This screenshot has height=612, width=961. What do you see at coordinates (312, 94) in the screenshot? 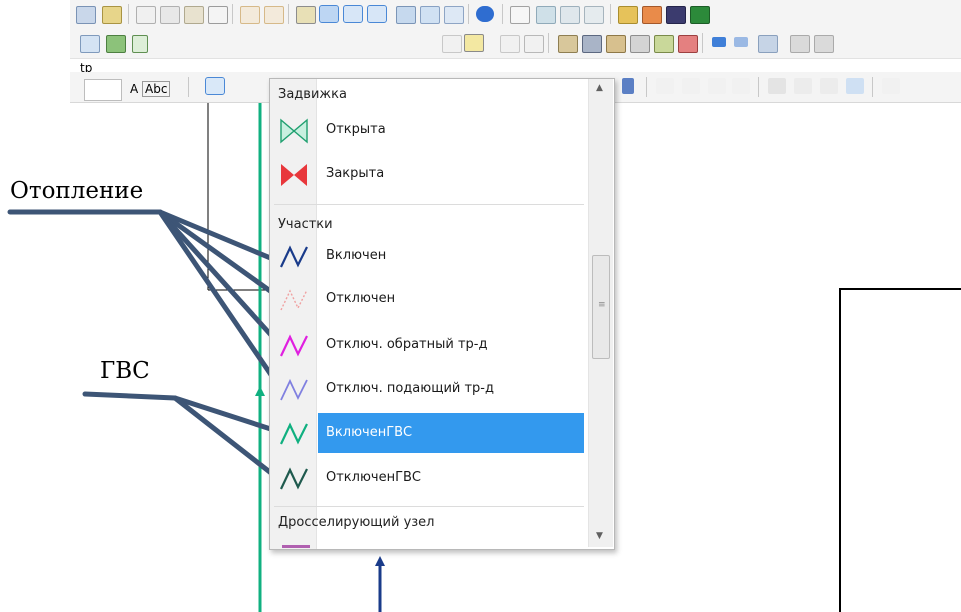
I see `group-header-valve: Задвижка` at bounding box center [312, 94].